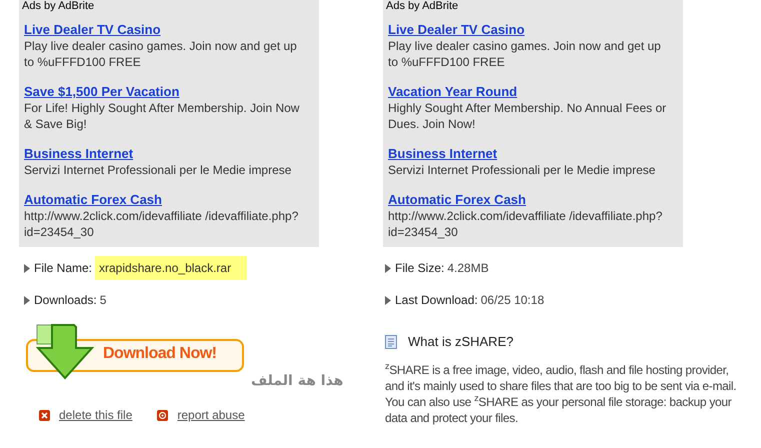 The image size is (761, 448). Describe the element at coordinates (95, 415) in the screenshot. I see `action-link: delete this file` at that location.